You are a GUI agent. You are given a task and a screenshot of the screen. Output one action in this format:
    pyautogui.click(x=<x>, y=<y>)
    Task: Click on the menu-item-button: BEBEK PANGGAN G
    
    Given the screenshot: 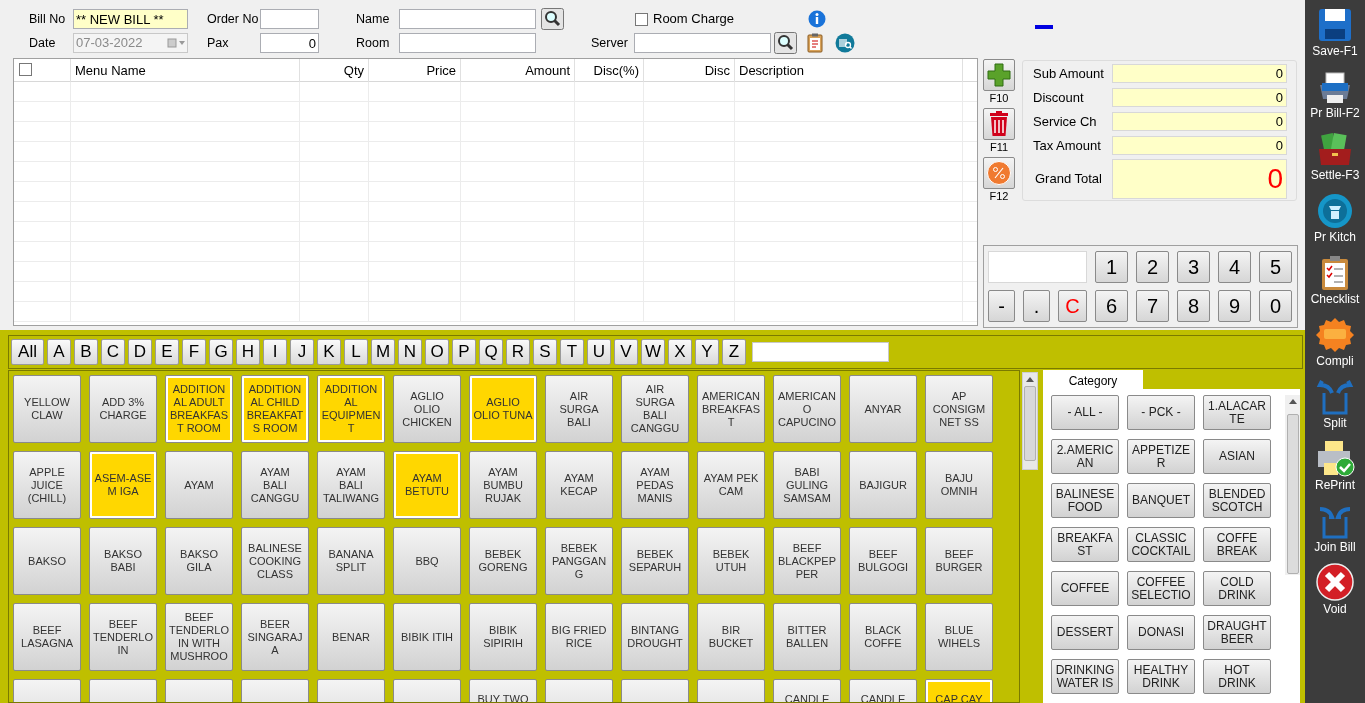 What is the action you would take?
    pyautogui.click(x=579, y=561)
    